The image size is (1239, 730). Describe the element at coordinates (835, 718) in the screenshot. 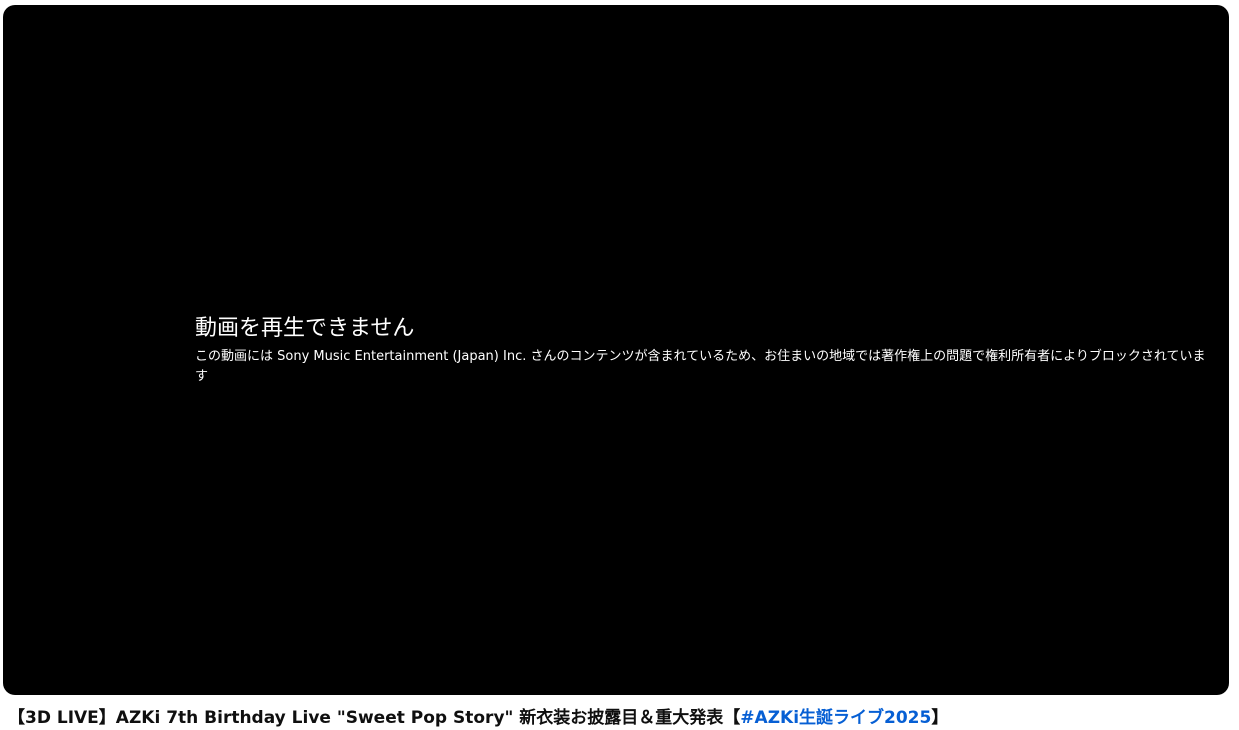

I see `hashtag-link: #AZKi生誕ライブ2025` at that location.